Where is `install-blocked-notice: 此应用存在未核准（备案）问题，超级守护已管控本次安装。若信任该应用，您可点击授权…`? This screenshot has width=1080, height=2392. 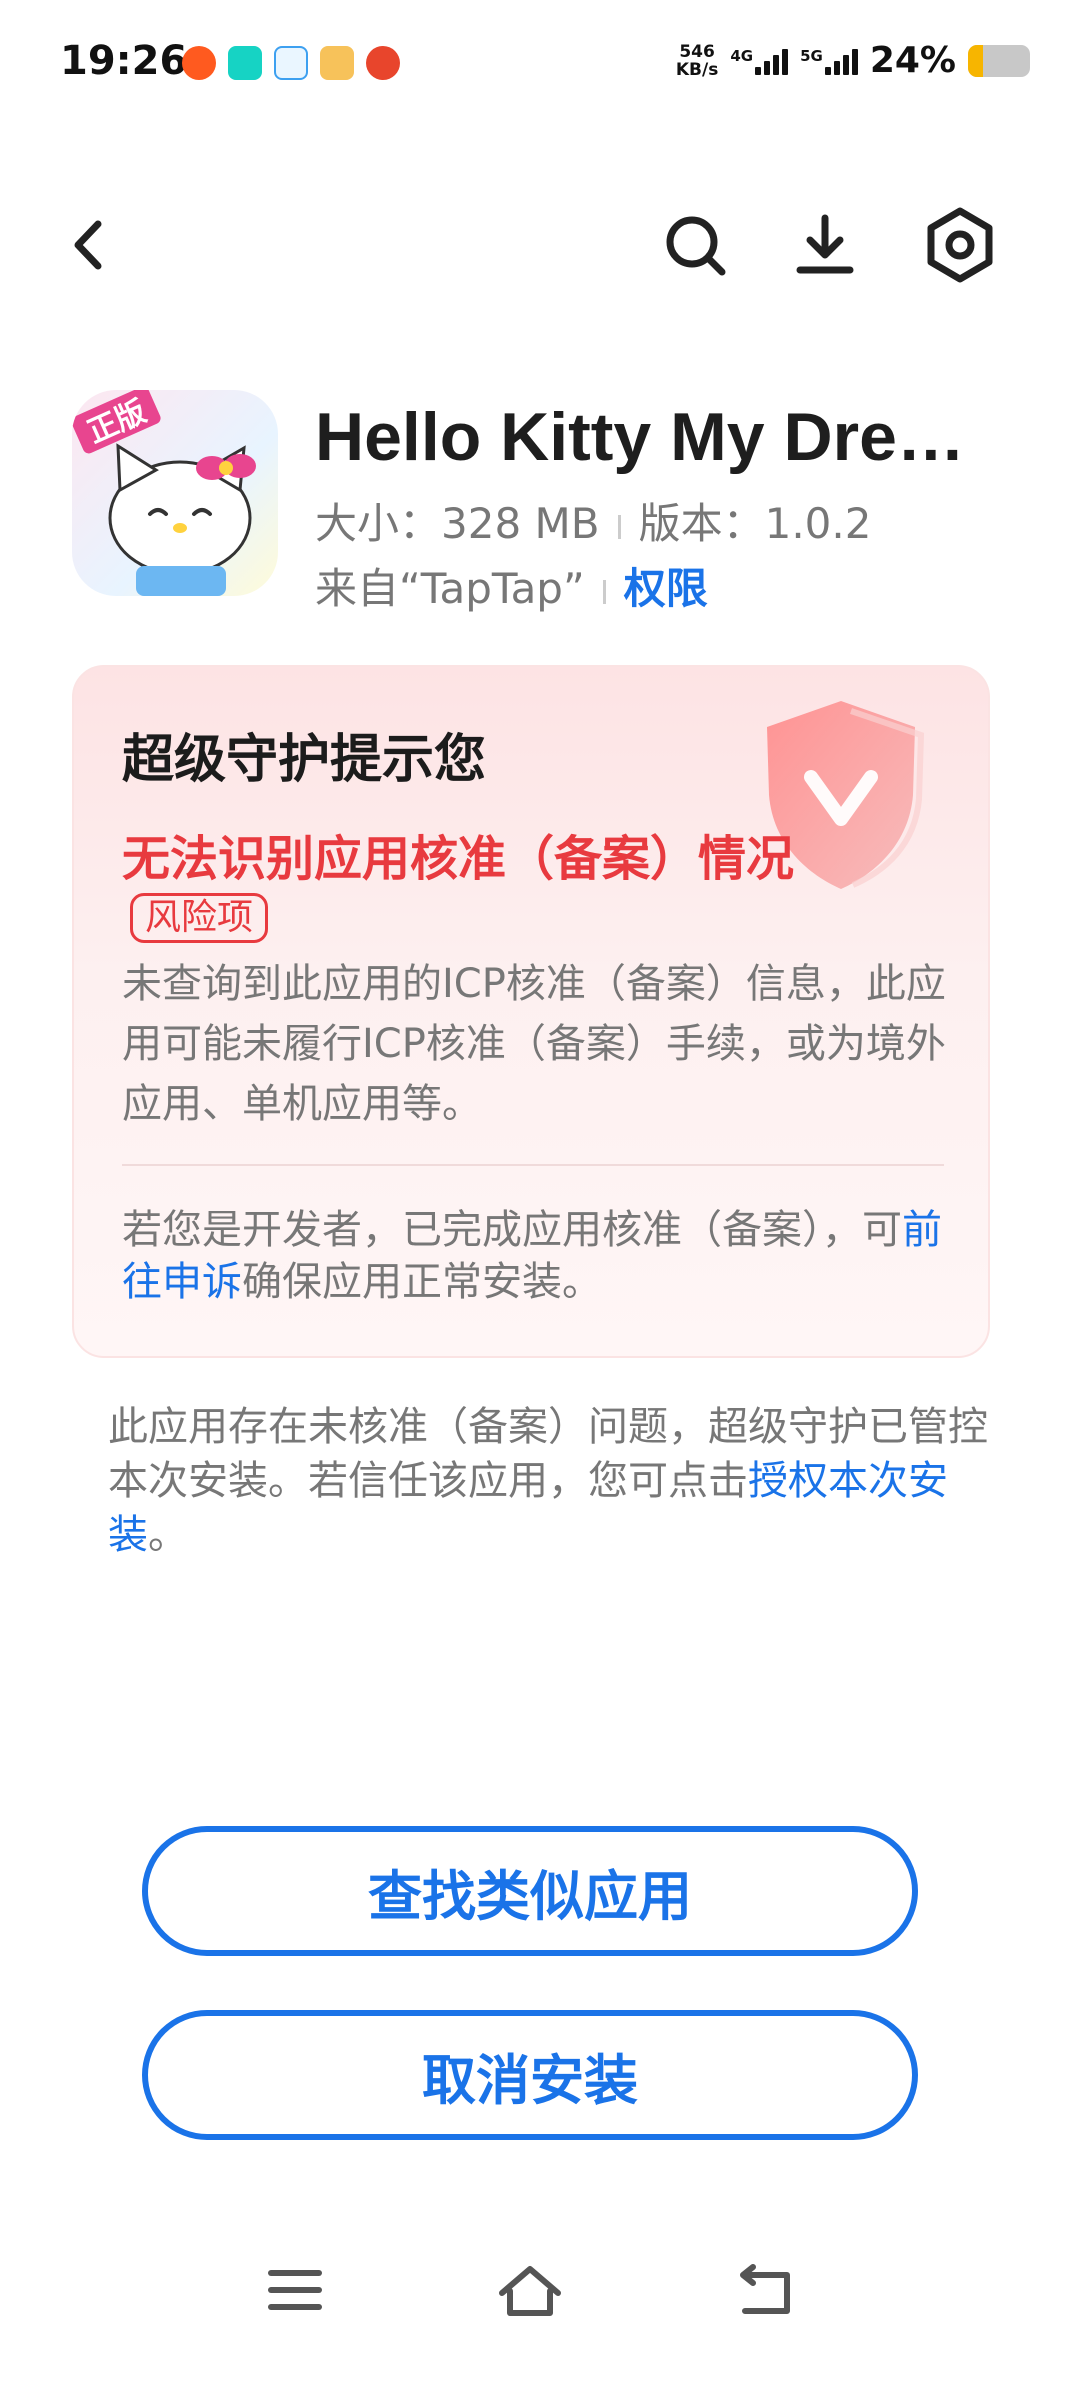
install-blocked-notice: 此应用存在未核准（备案）问题，超级守护已管控本次安装。若信任该应用，您可点击授权… is located at coordinates (548, 1481).